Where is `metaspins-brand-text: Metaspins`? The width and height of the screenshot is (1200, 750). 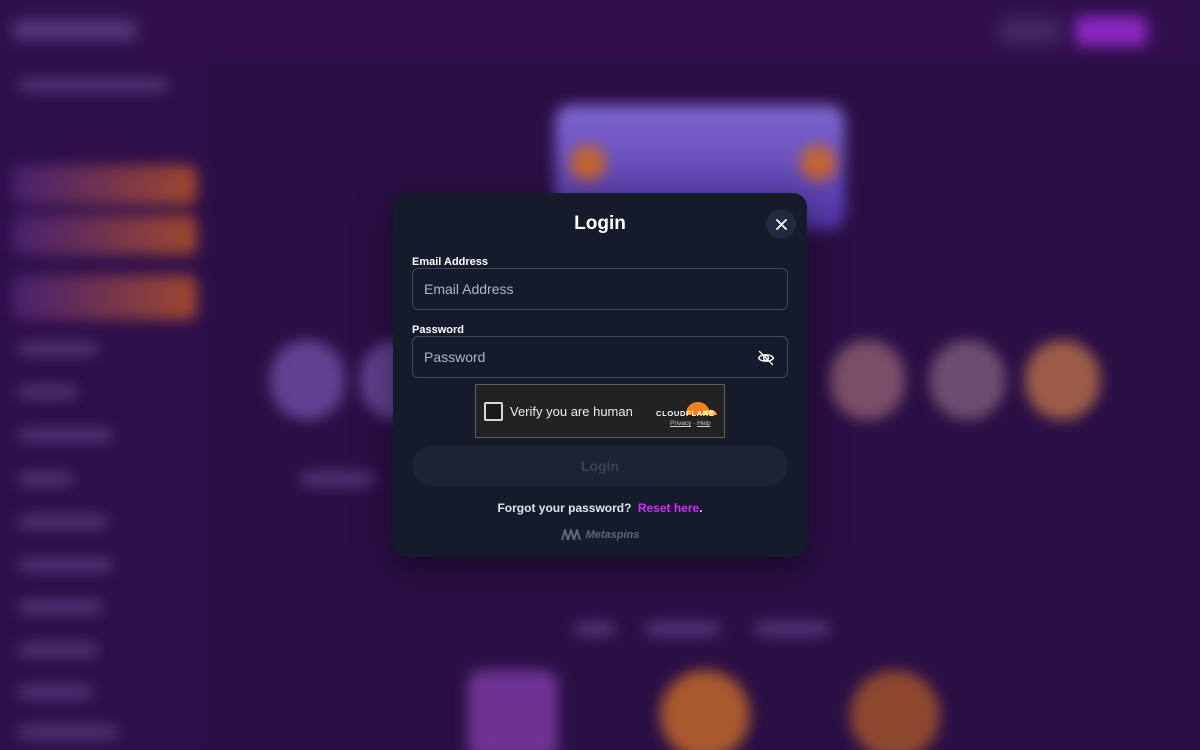 metaspins-brand-text: Metaspins is located at coordinates (612, 535).